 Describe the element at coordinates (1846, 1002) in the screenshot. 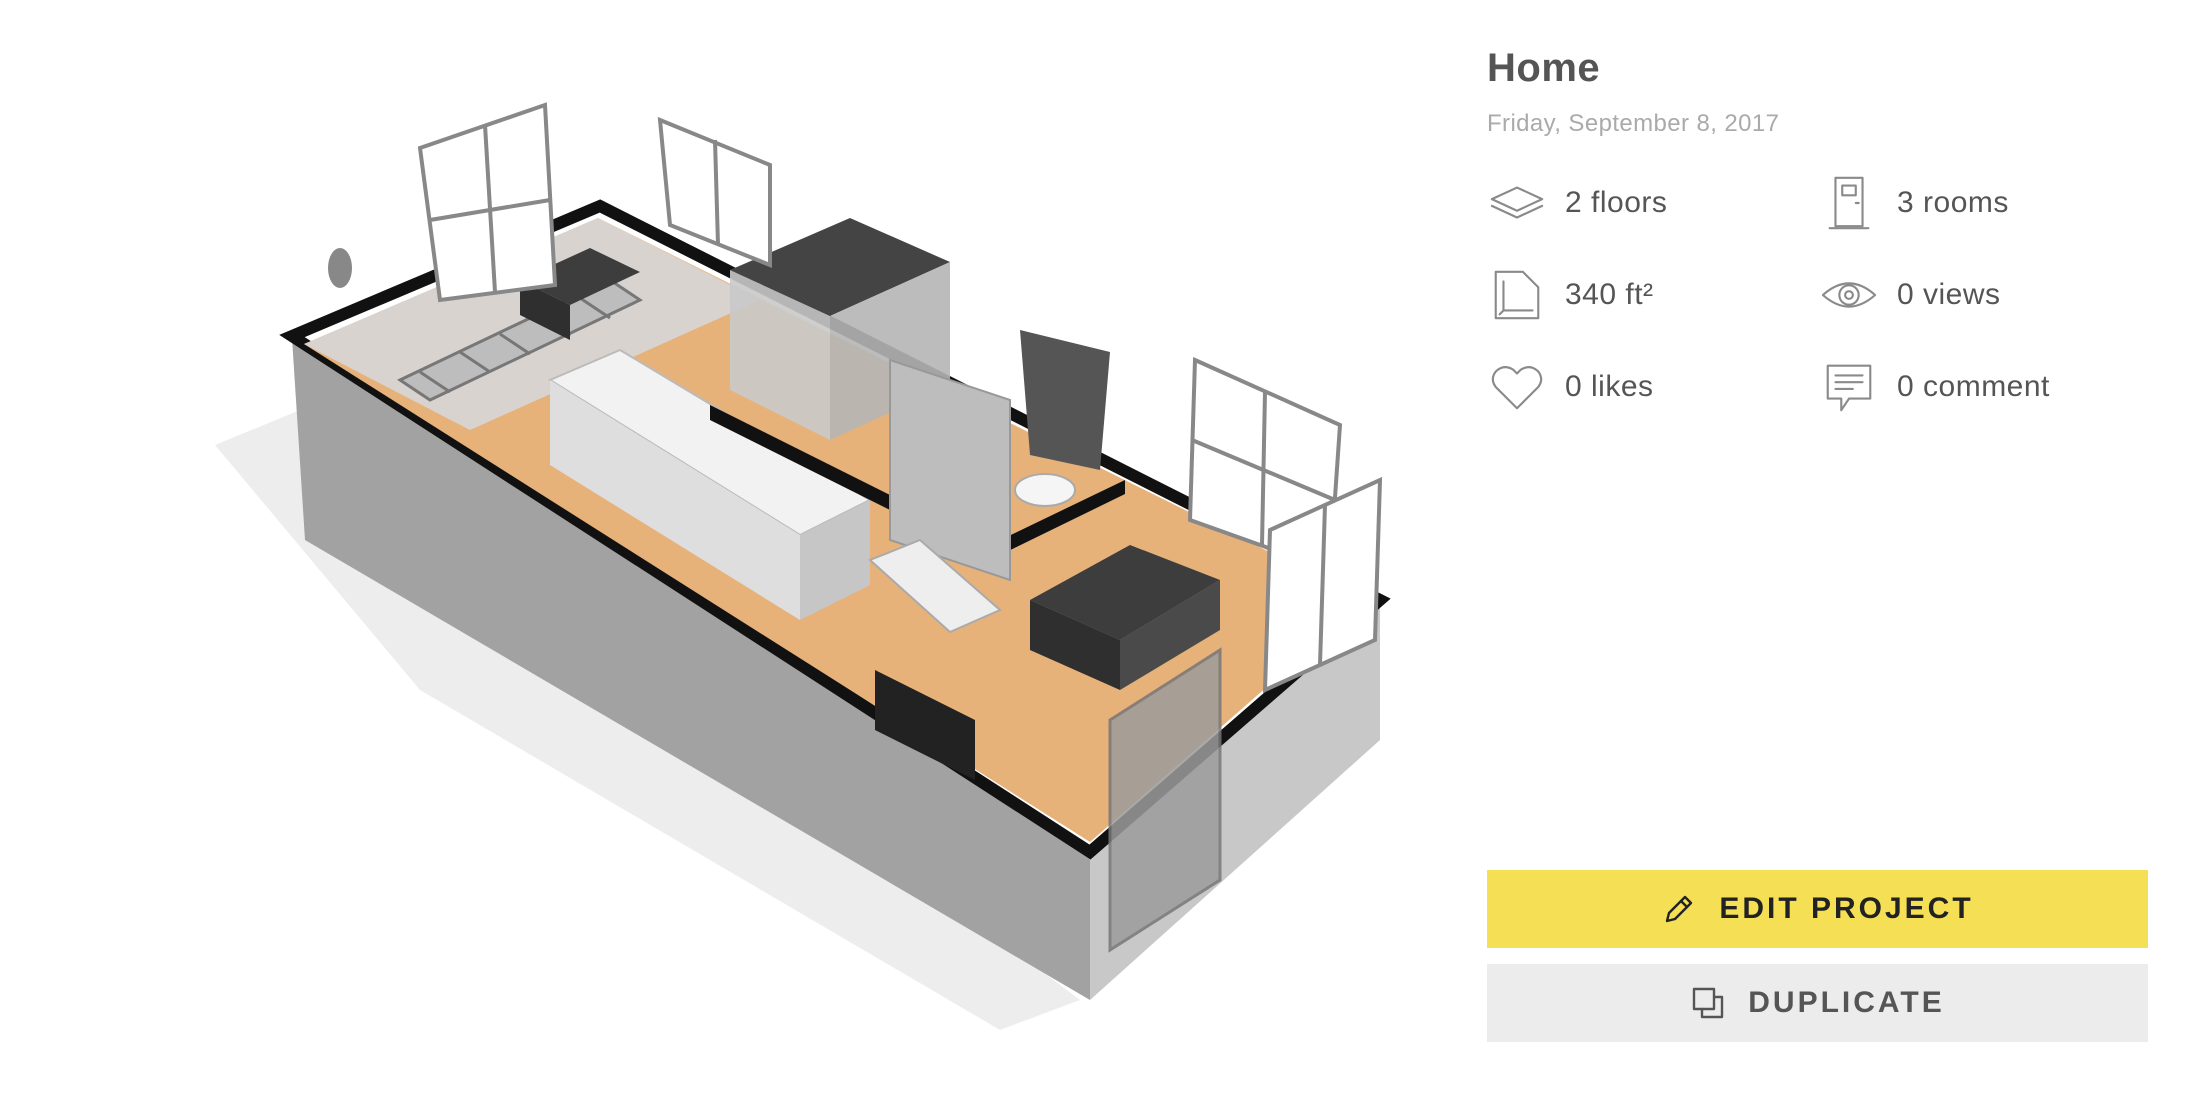

I see `duplicate-label: DUPLICATE` at that location.